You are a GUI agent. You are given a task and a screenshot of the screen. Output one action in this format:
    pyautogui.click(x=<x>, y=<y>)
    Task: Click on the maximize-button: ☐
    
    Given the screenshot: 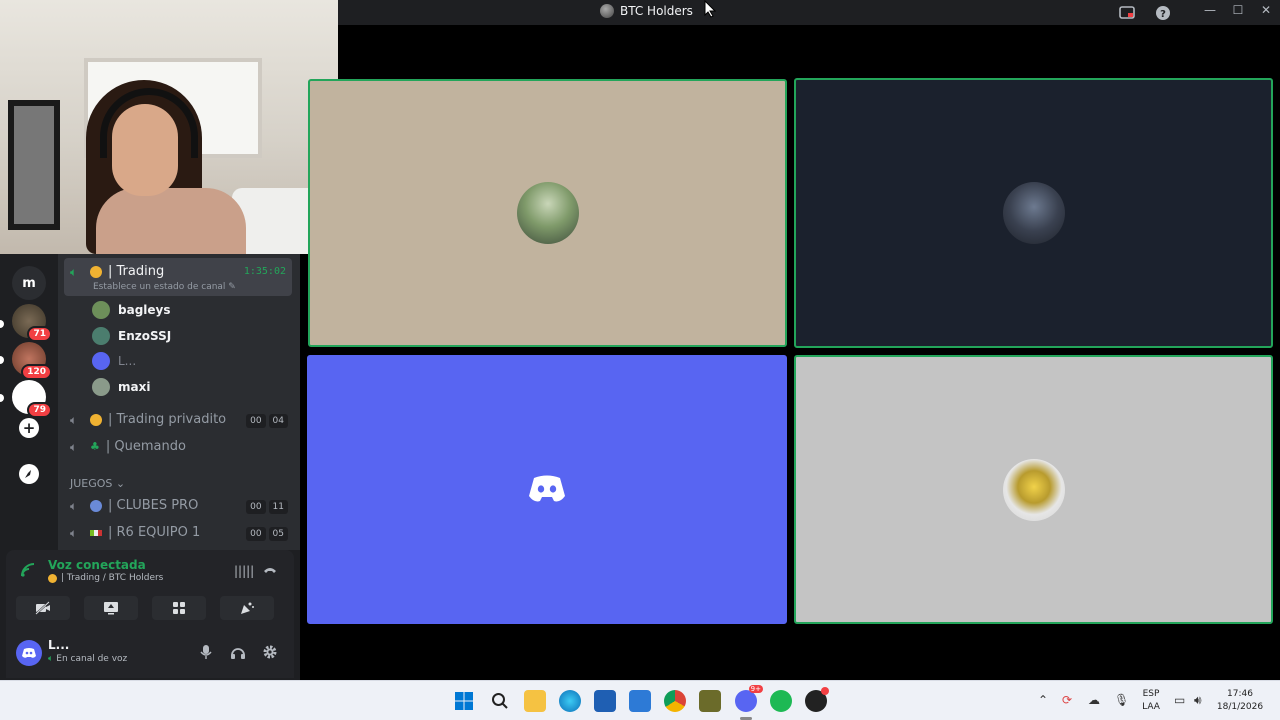 What is the action you would take?
    pyautogui.click(x=1238, y=12)
    